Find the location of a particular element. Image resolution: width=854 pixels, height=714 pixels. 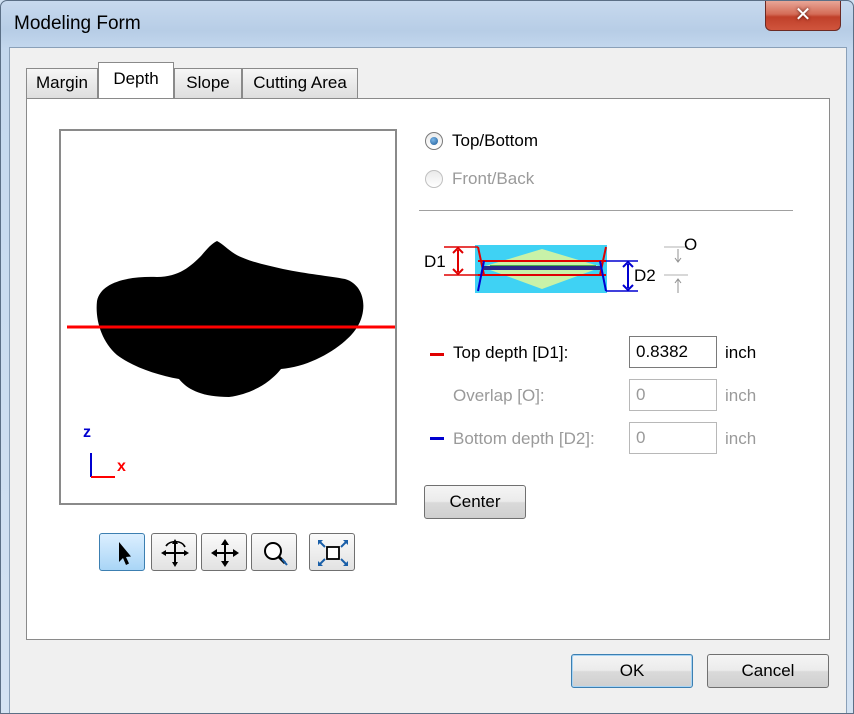

separator-line is located at coordinates (606, 210).